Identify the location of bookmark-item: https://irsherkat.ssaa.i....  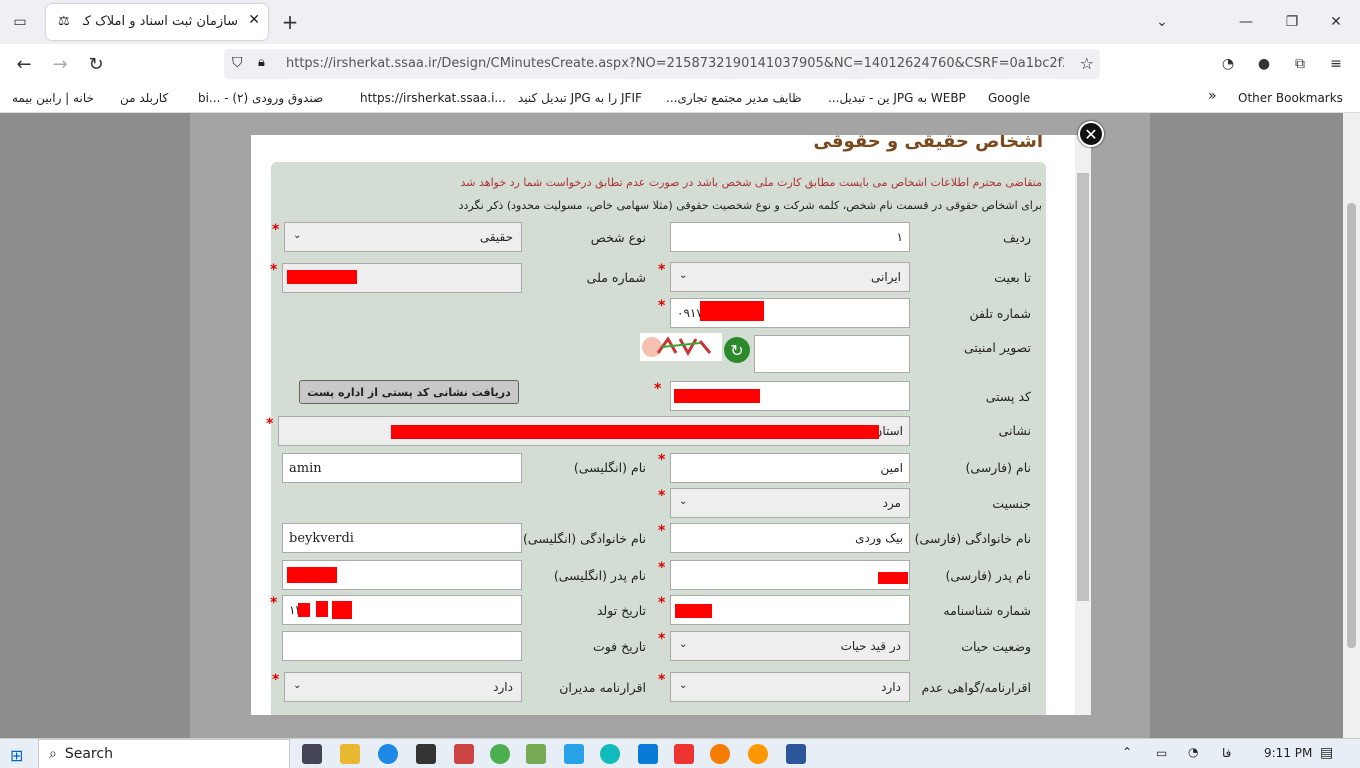
(433, 98).